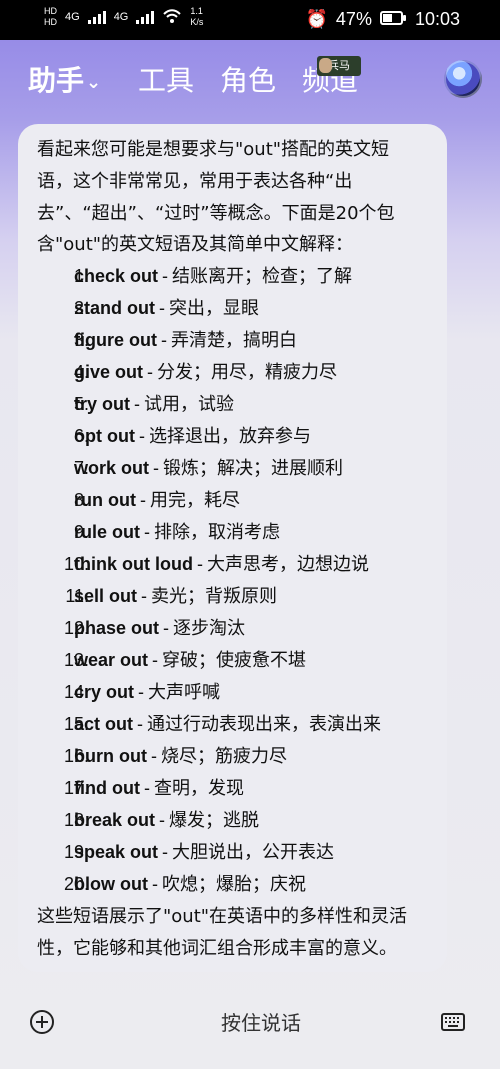 The width and height of the screenshot is (500, 1069). Describe the element at coordinates (339, 66) in the screenshot. I see `promotion-banner: 兵马` at that location.